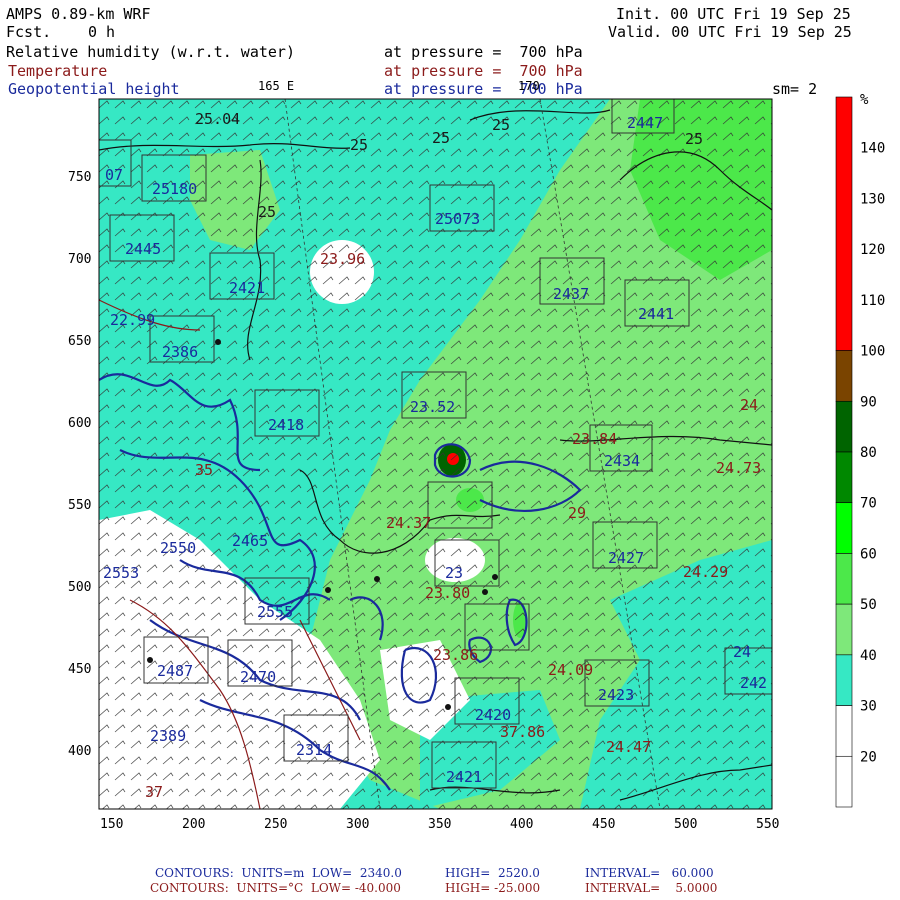 The image size is (900, 900). What do you see at coordinates (492, 873) in the screenshot?
I see `footer-geo-high: HIGH= 2520.0` at bounding box center [492, 873].